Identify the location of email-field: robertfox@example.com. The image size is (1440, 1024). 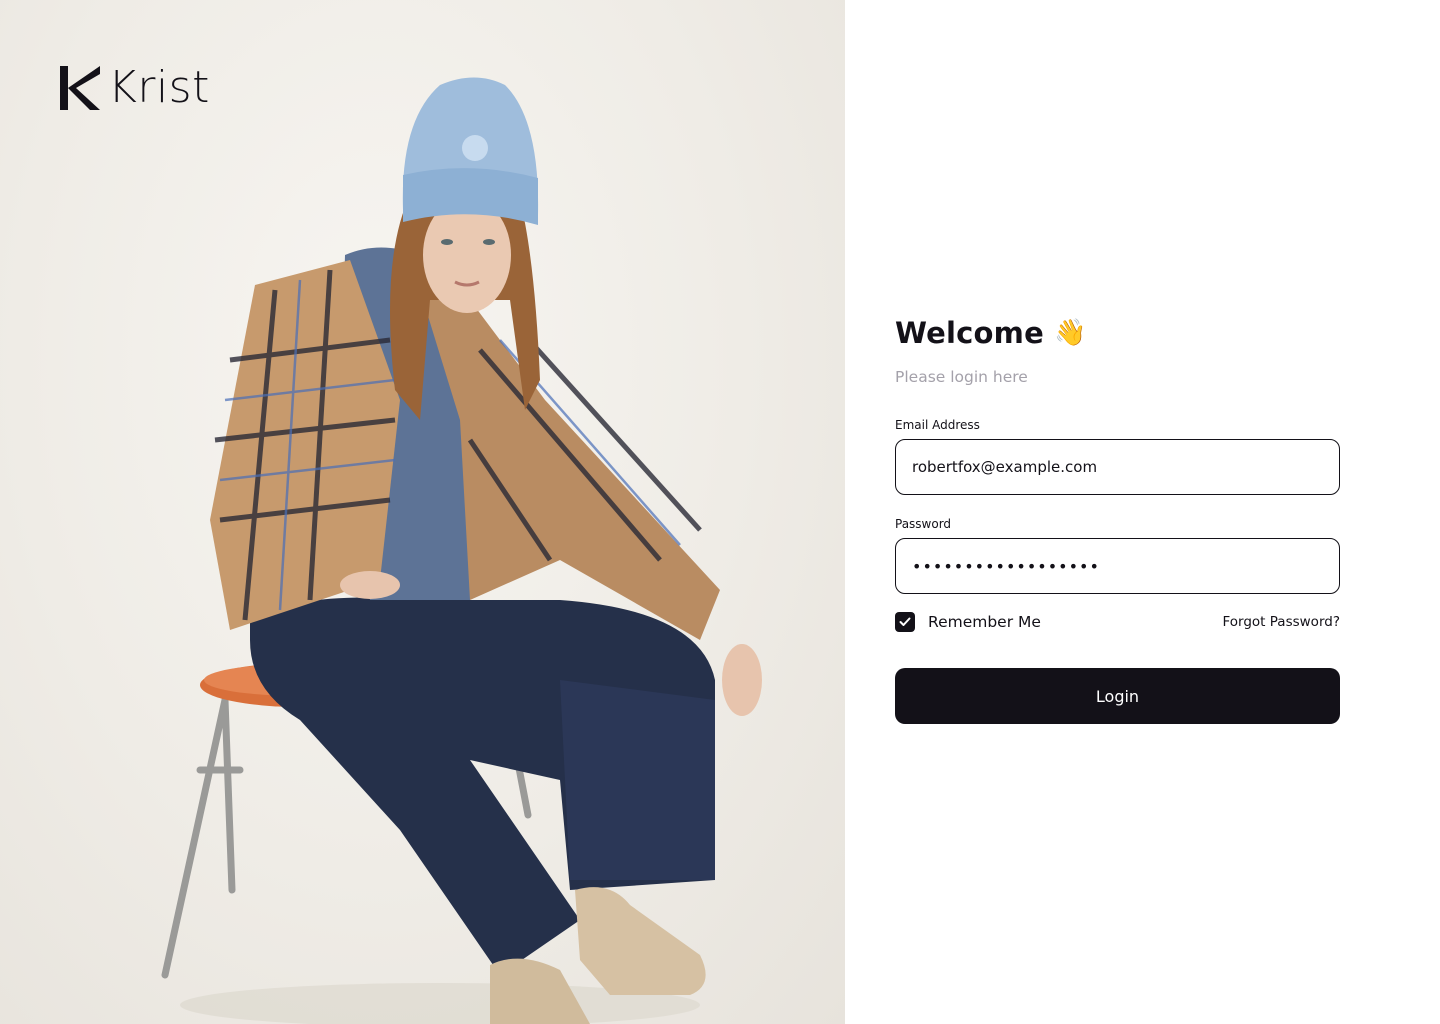
(1117, 467).